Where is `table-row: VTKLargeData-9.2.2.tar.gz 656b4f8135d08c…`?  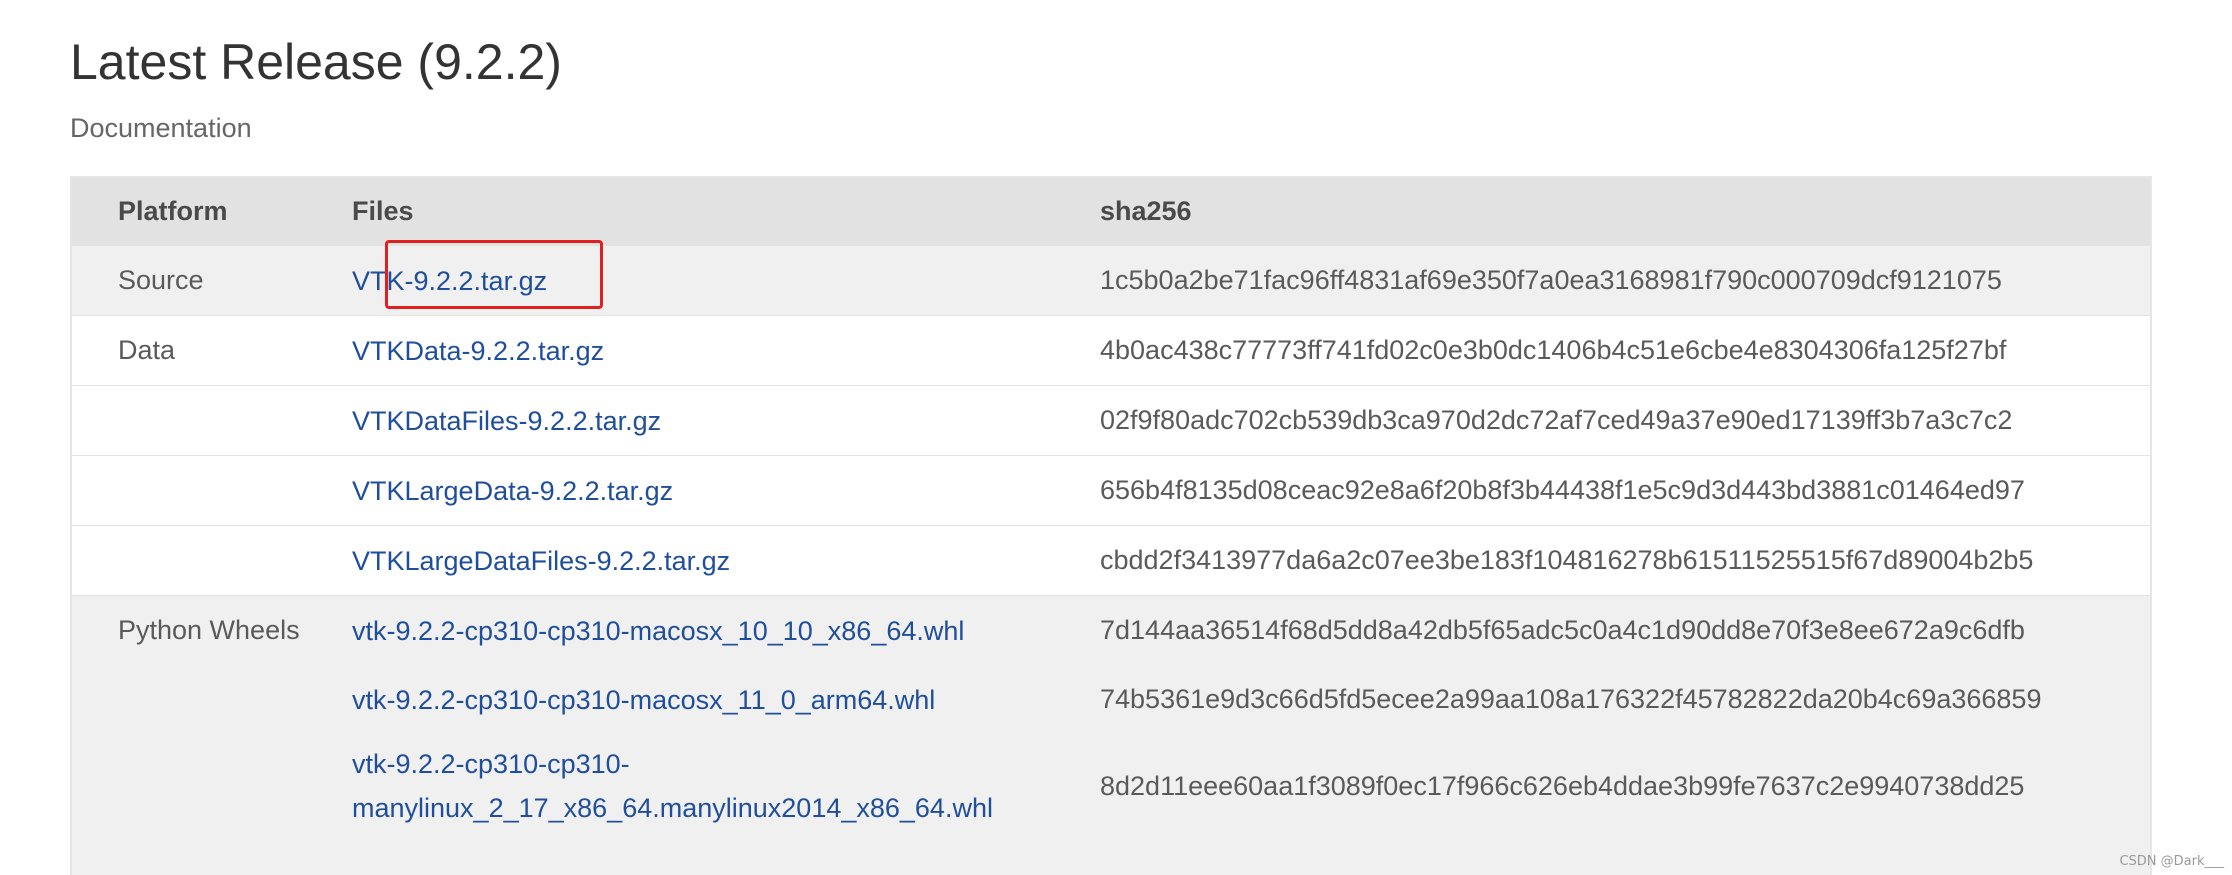
table-row: VTKLargeData-9.2.2.tar.gz 656b4f8135d08c… is located at coordinates (1111, 490).